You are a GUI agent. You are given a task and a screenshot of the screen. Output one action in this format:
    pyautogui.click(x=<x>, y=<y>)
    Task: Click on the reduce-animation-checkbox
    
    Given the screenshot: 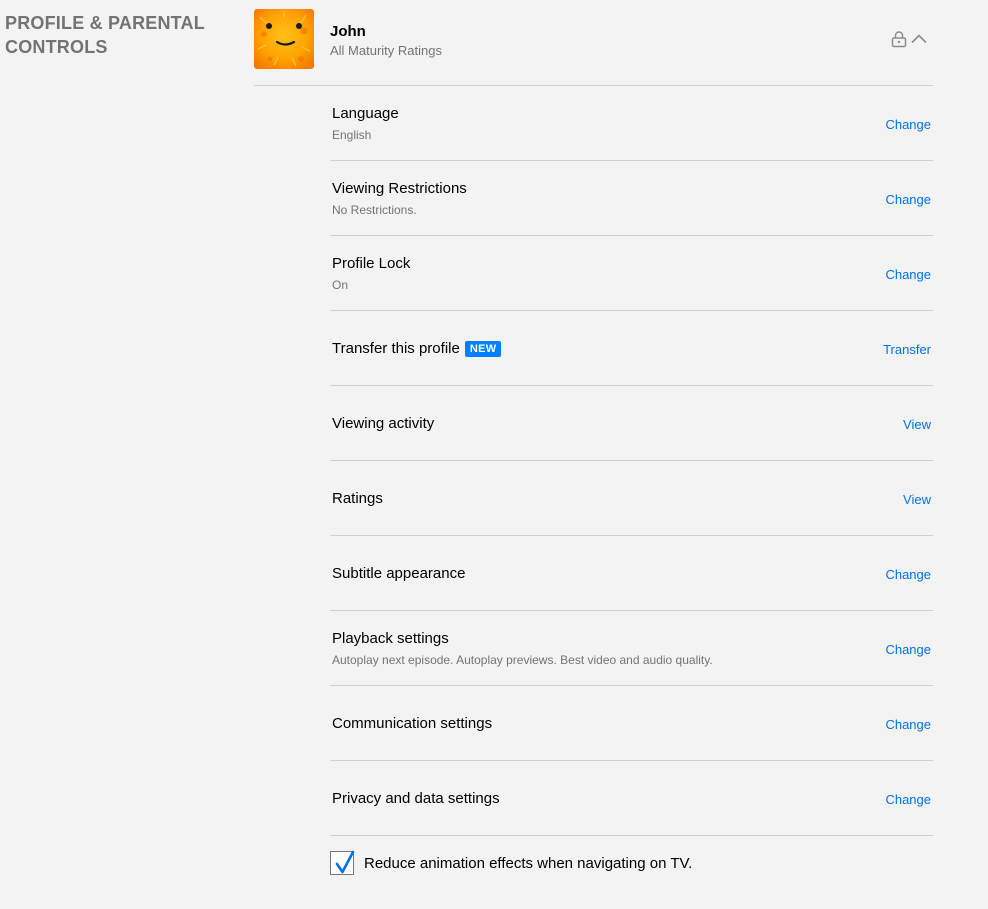 What is the action you would take?
    pyautogui.click(x=342, y=862)
    